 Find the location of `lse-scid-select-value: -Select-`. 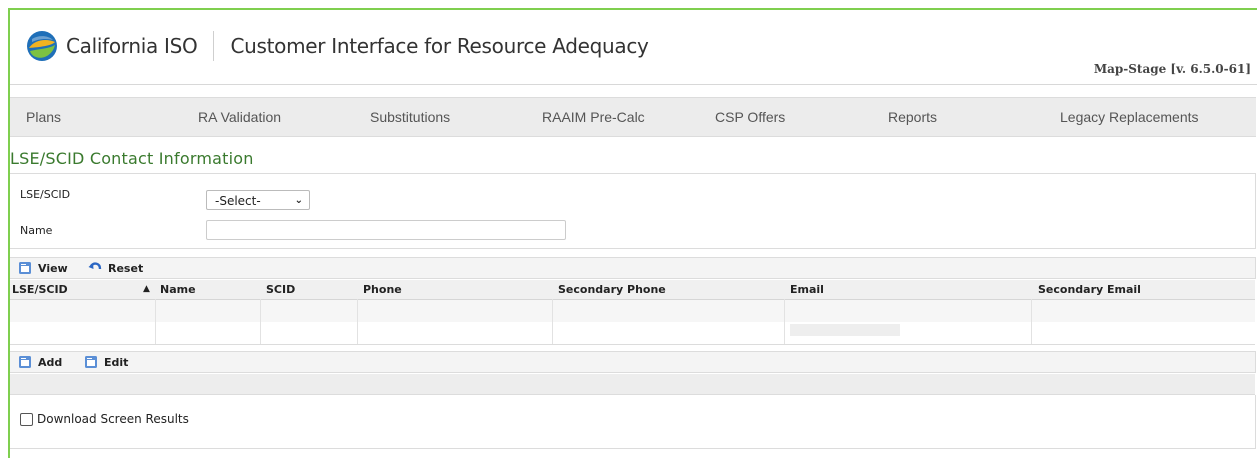

lse-scid-select-value: -Select- is located at coordinates (238, 201).